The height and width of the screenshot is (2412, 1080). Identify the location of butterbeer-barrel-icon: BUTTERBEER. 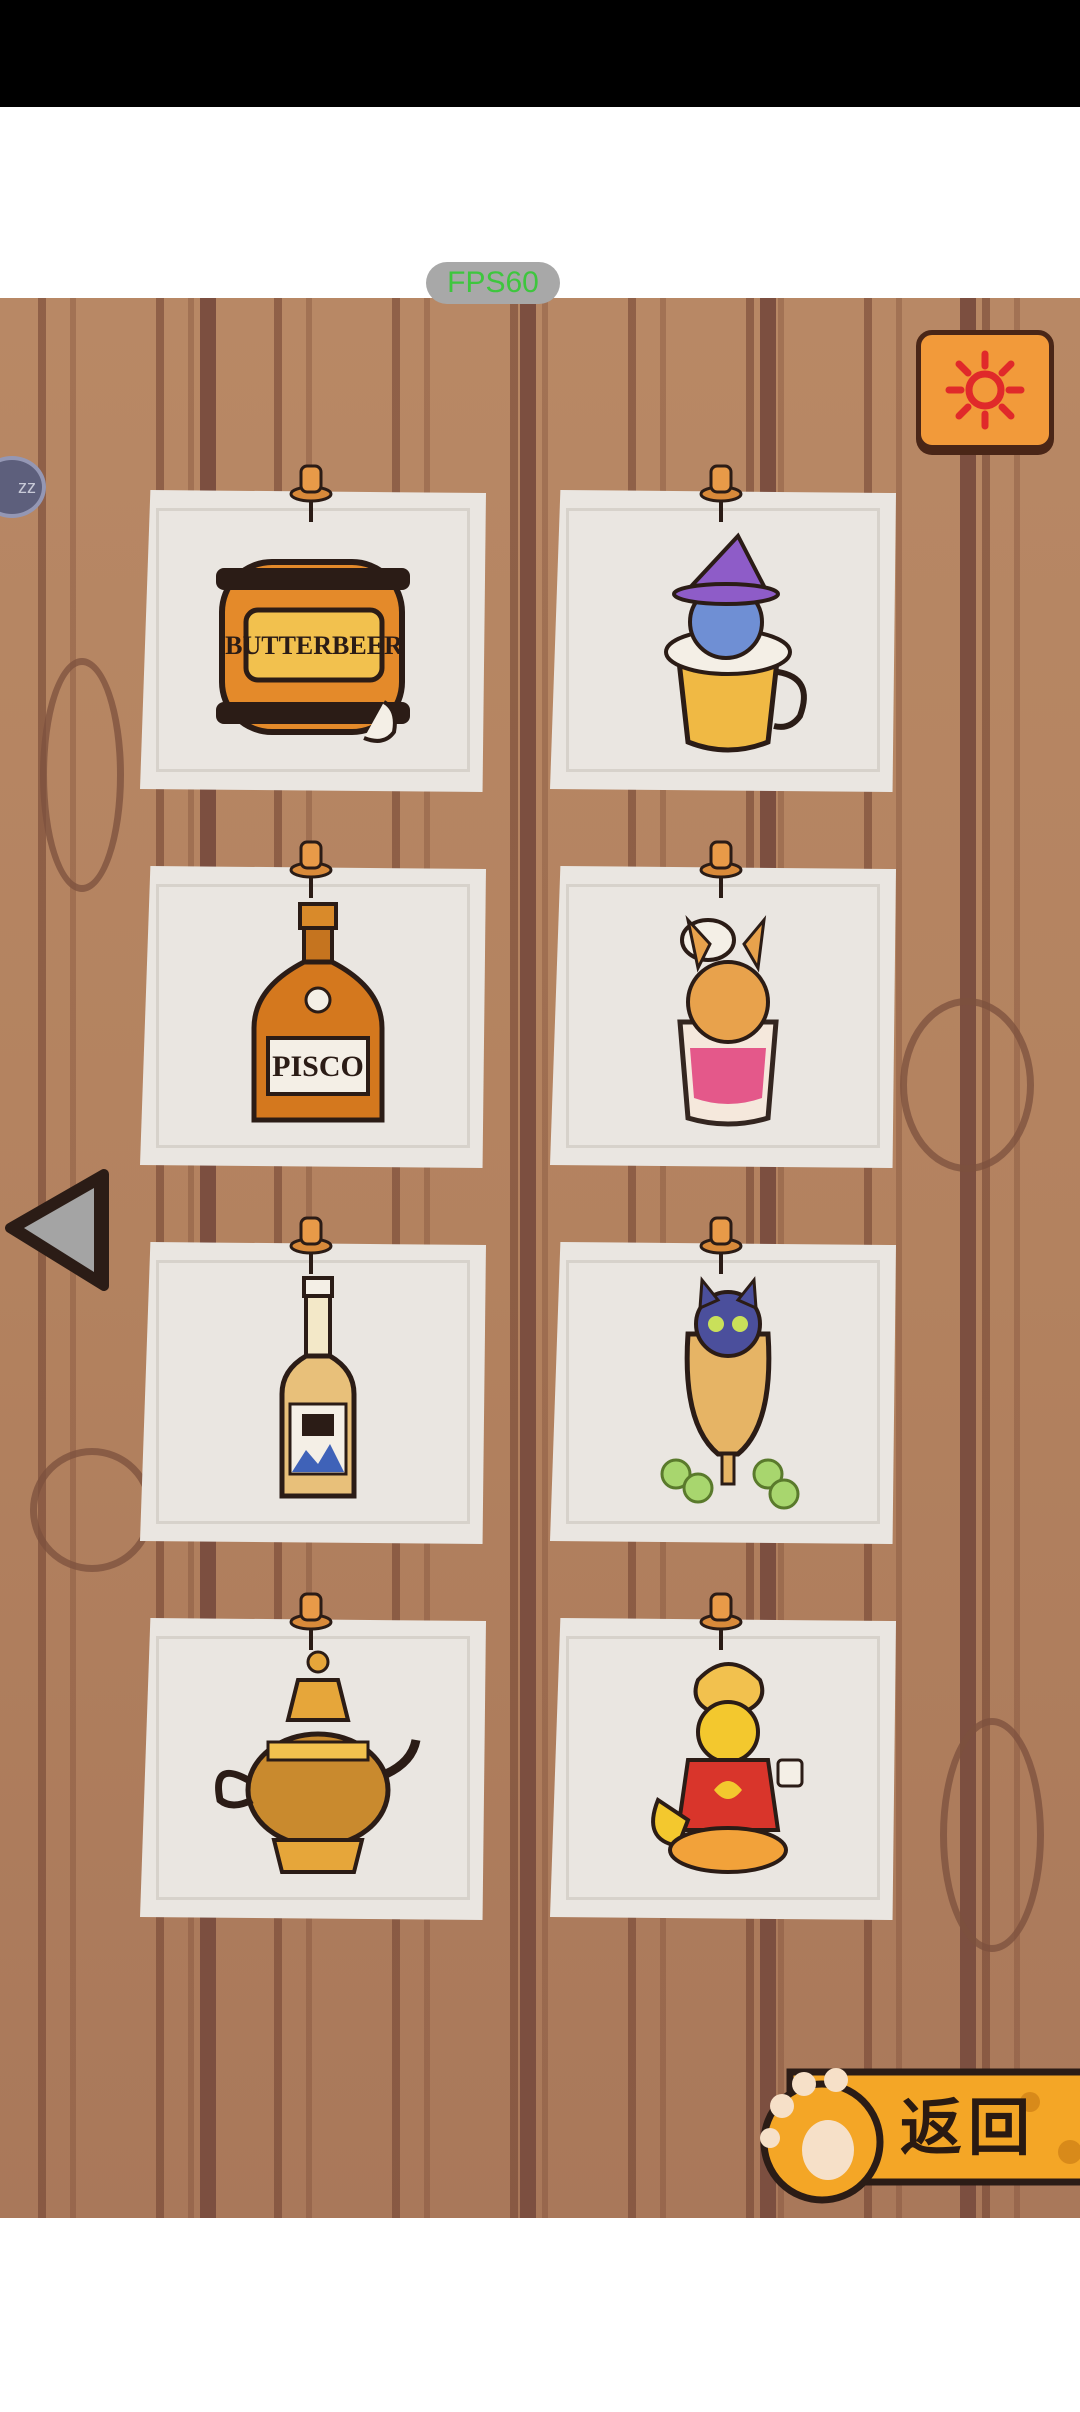
(313, 651).